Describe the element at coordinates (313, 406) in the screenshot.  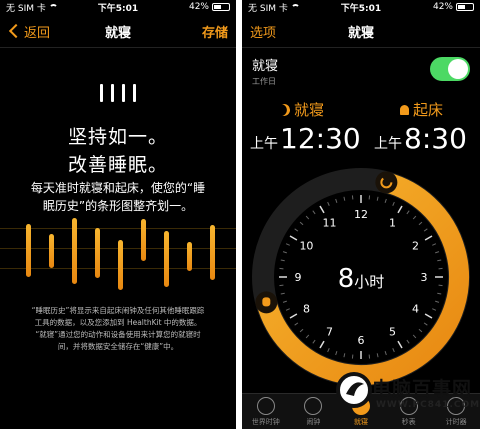
I see `alarm-clock-icon` at that location.